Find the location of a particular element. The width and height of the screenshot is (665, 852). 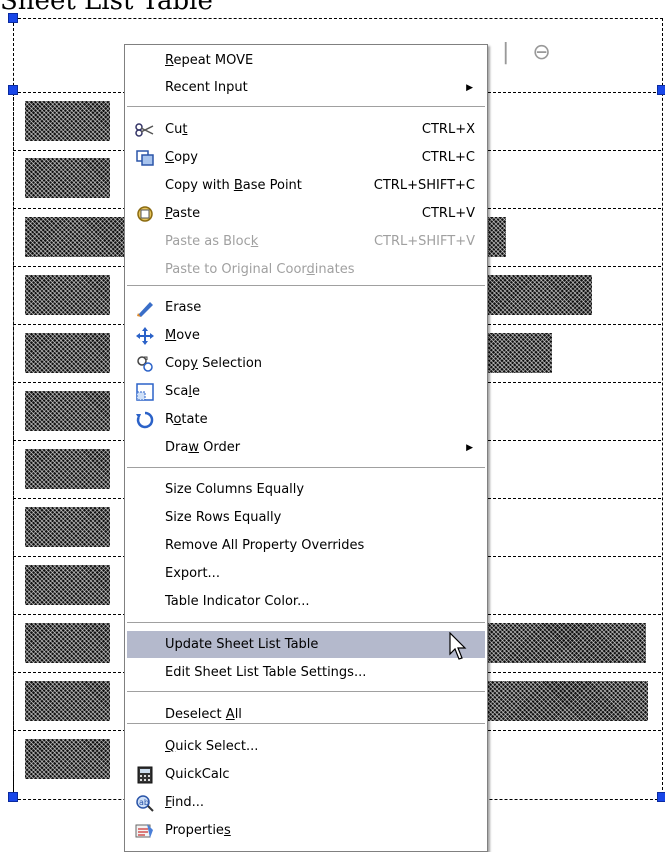

menu-item-cut: Cut CTRL+X is located at coordinates (306, 129).